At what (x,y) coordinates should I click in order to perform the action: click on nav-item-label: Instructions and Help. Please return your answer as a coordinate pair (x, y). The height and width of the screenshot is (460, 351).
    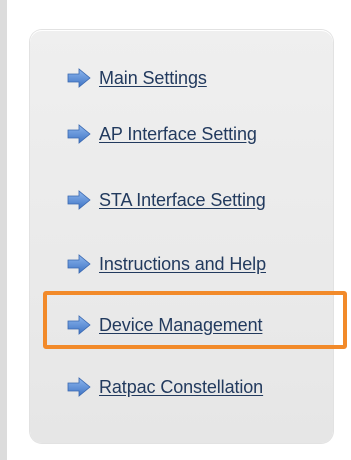
    Looking at the image, I should click on (182, 264).